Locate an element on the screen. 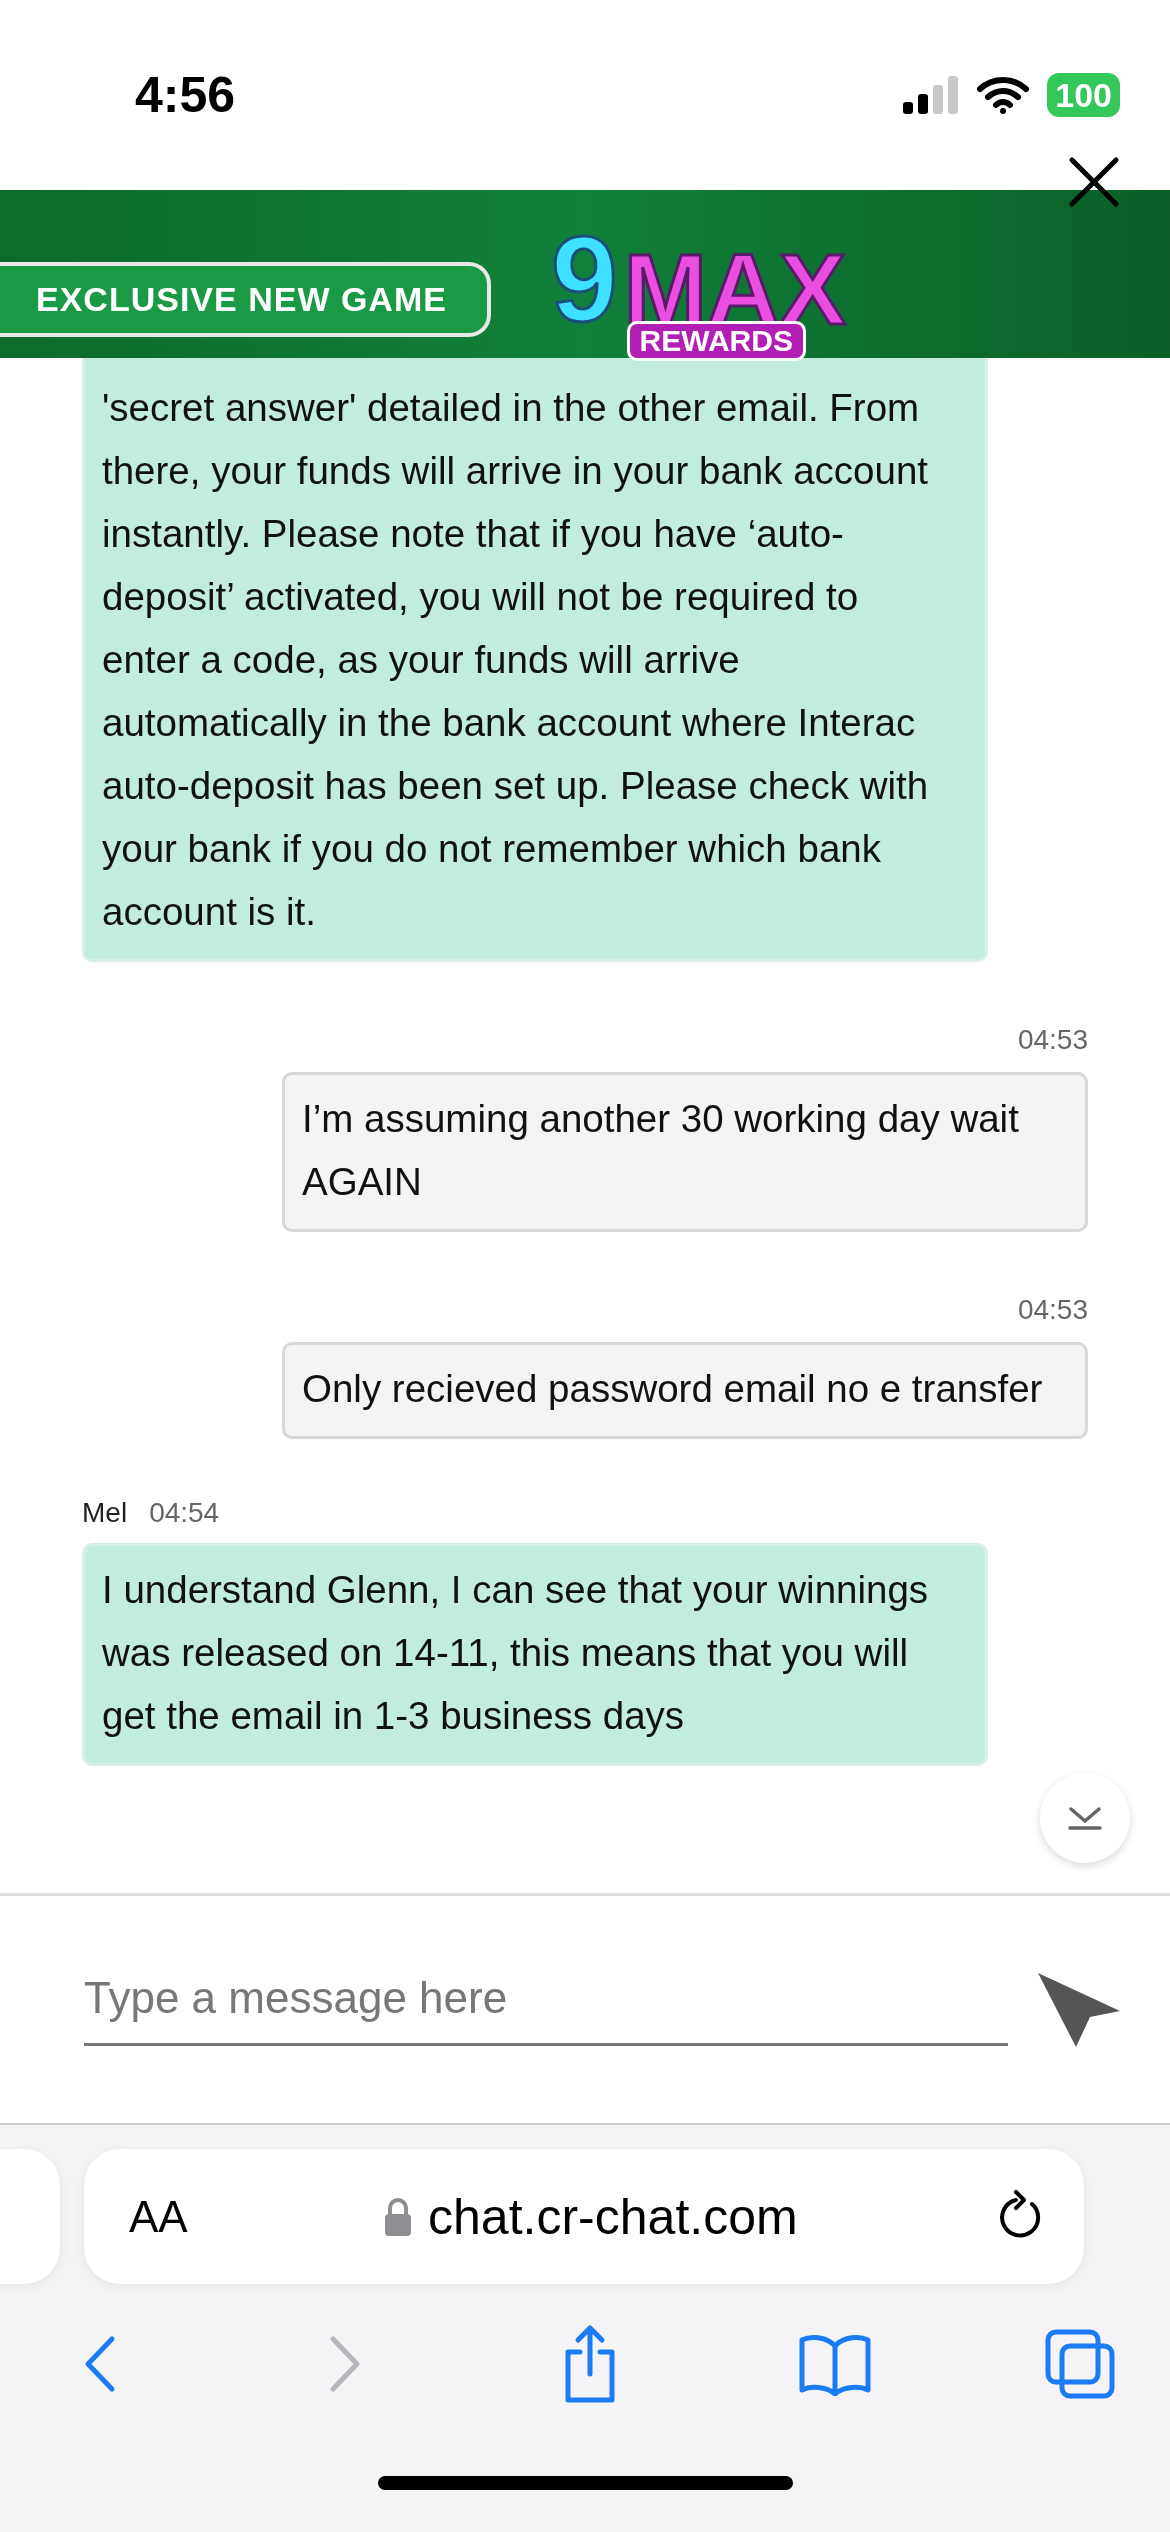 The image size is (1170, 2532). close-icon is located at coordinates (1094, 182).